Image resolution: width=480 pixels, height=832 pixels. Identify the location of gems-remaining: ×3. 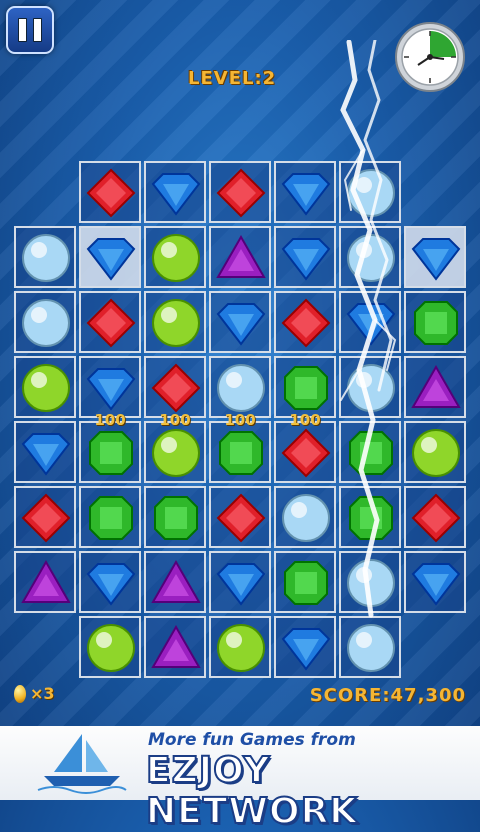
(34, 693).